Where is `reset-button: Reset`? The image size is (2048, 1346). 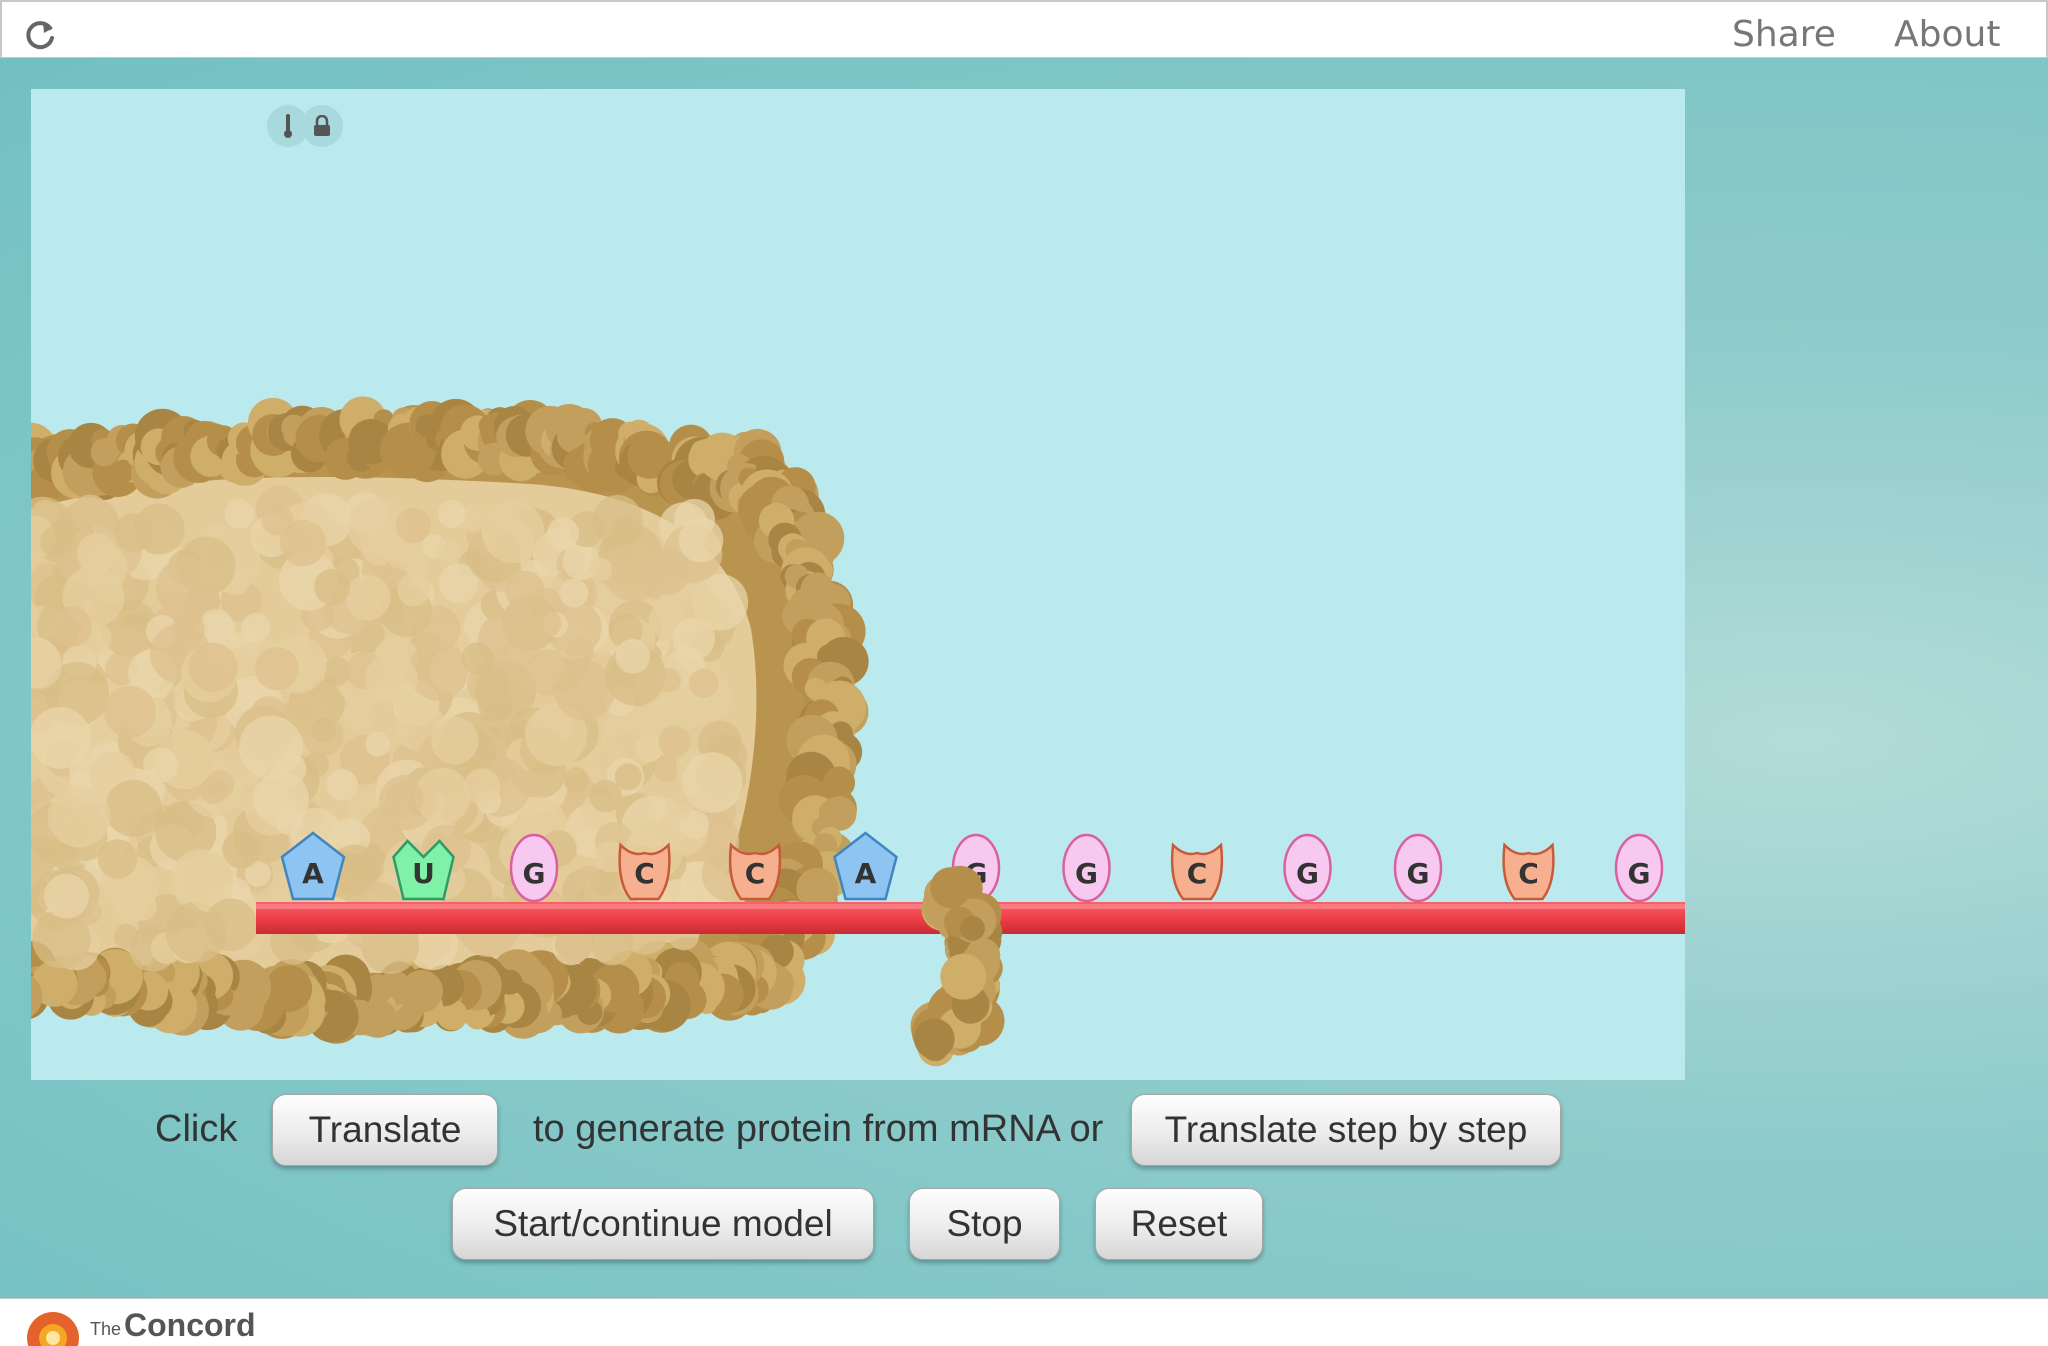
reset-button: Reset is located at coordinates (1179, 1224).